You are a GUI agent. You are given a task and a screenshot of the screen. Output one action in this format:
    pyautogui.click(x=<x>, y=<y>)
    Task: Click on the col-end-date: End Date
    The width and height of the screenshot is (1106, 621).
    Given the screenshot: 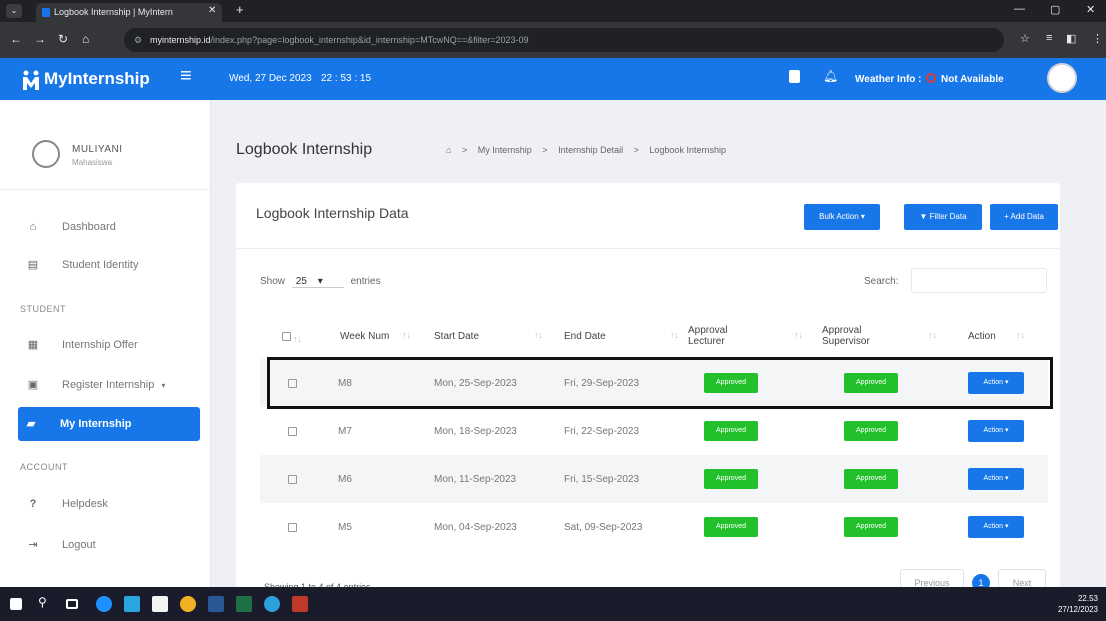 What is the action you would take?
    pyautogui.click(x=585, y=336)
    